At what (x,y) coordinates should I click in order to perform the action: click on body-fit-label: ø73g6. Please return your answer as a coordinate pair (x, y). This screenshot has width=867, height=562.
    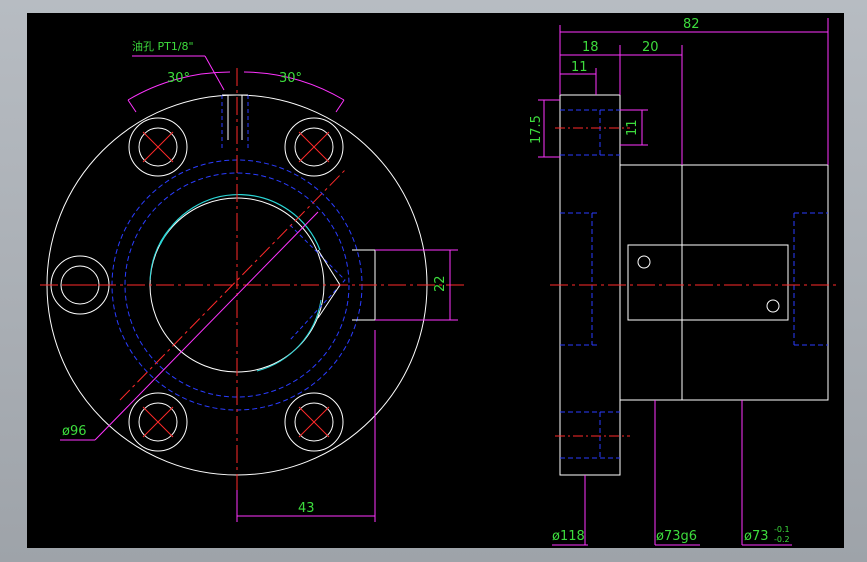
    Looking at the image, I should click on (676, 536).